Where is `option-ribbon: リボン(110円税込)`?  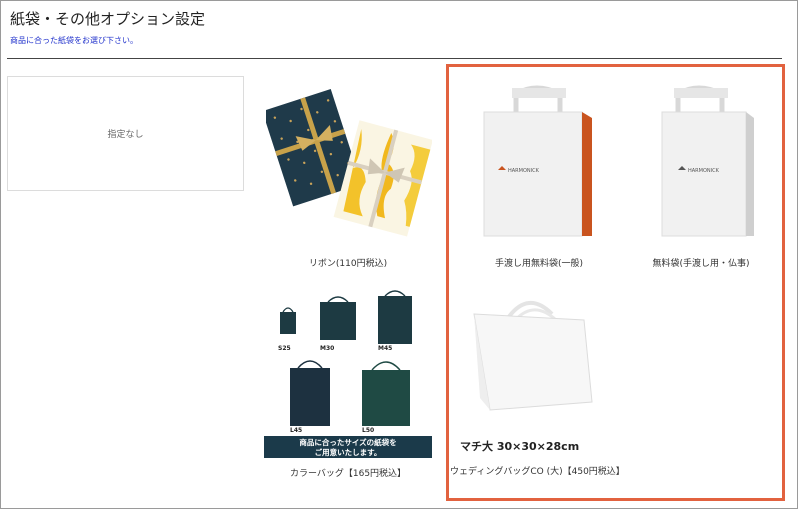 option-ribbon: リボン(110円税込) is located at coordinates (348, 175).